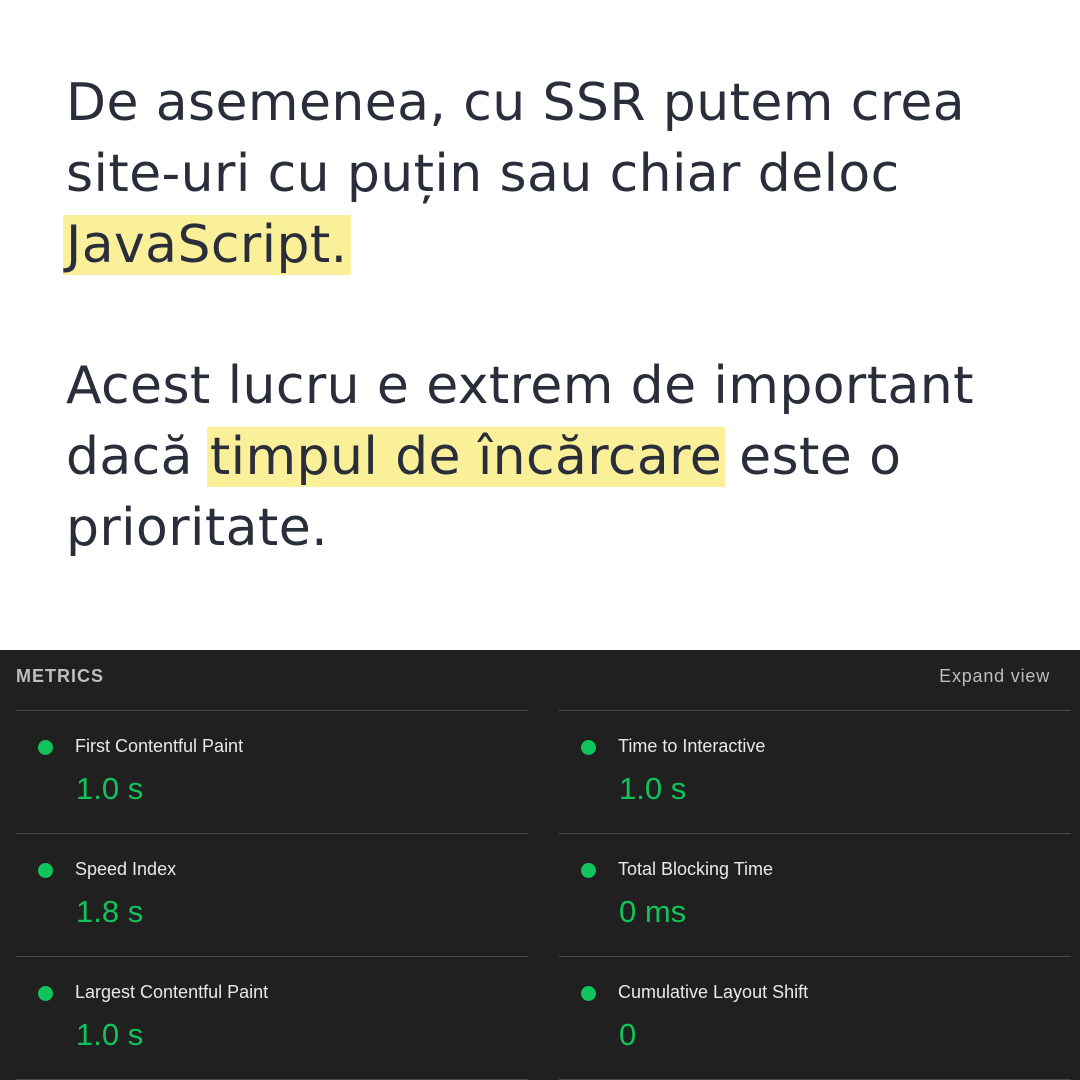 The height and width of the screenshot is (1080, 1080). I want to click on paragraph-line: prioritate., so click(197, 528).